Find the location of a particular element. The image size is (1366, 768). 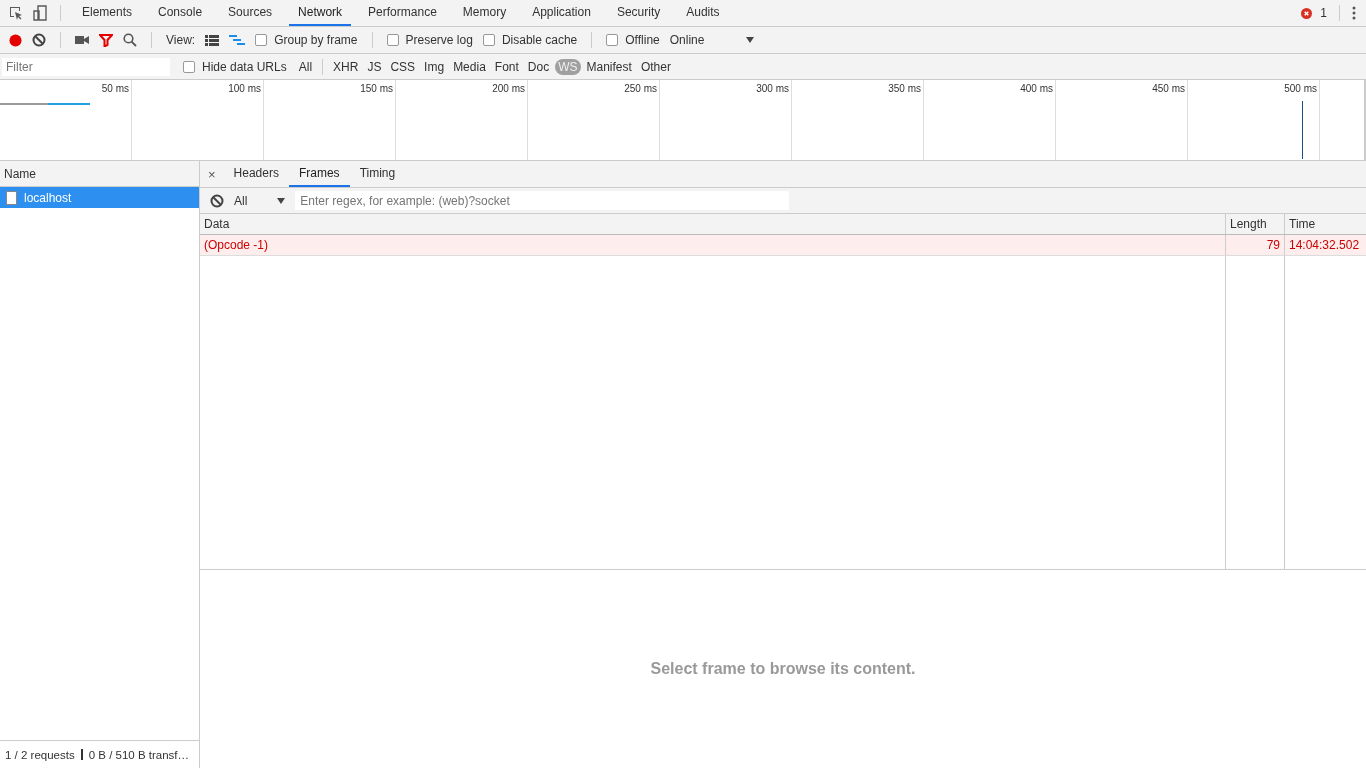

type-filter-button: Img is located at coordinates (434, 66).